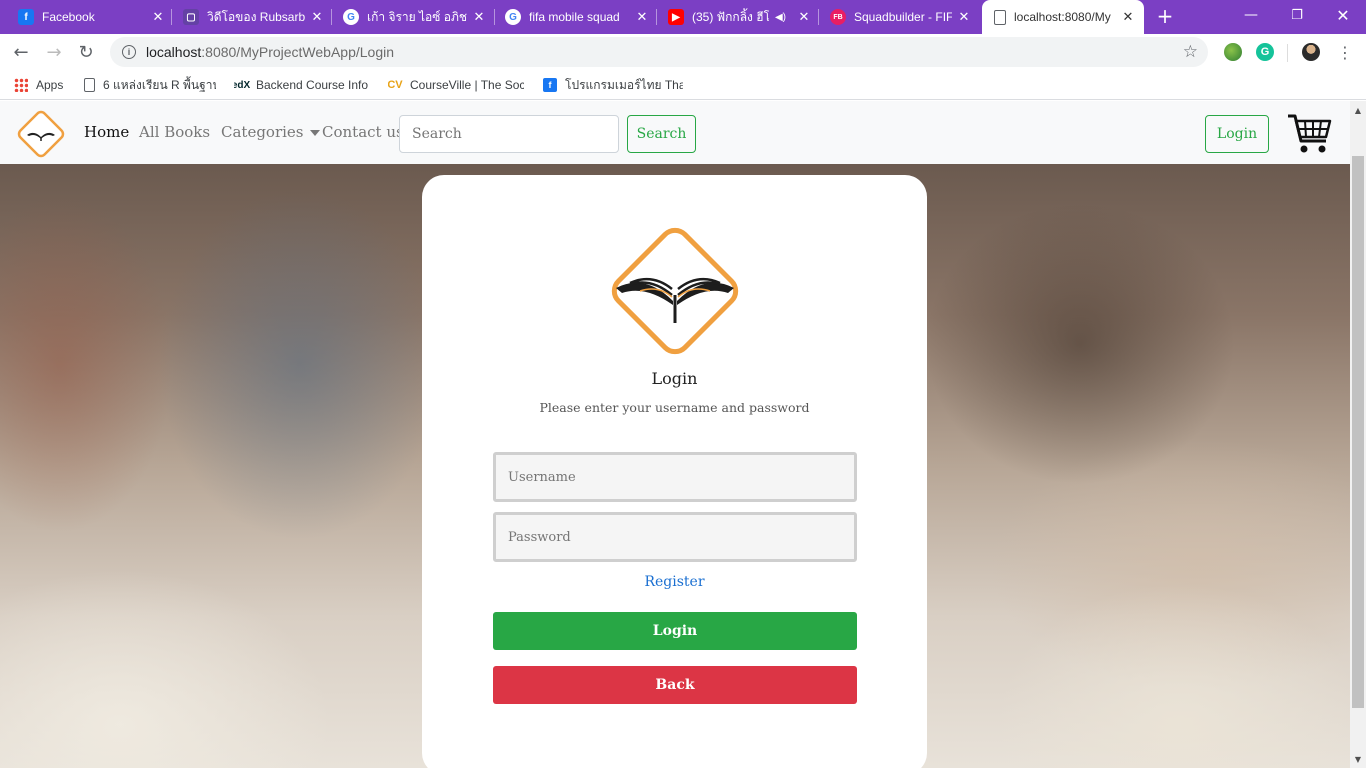 The image size is (1366, 768). Describe the element at coordinates (174, 132) in the screenshot. I see `nav-all-books-link: All Books` at that location.